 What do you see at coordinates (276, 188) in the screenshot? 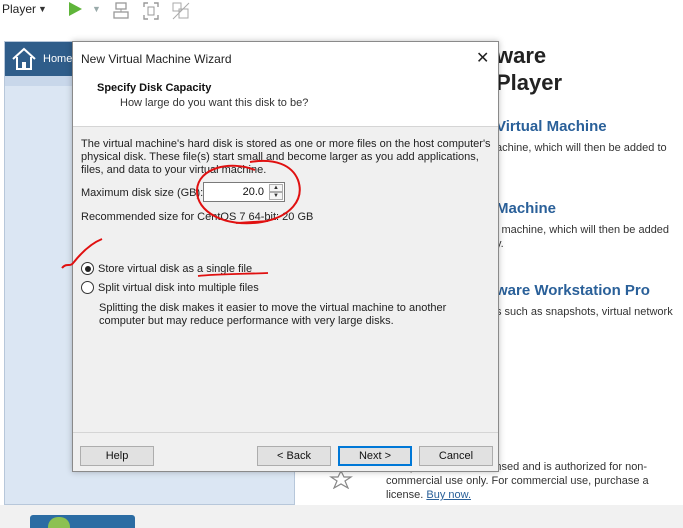
I see `spin-up-icon: ▲` at bounding box center [276, 188].